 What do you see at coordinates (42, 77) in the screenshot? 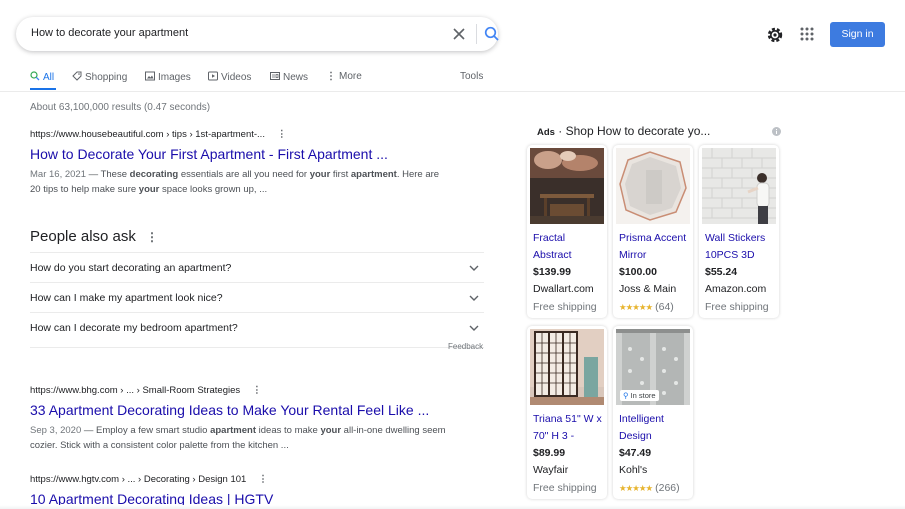
I see `tab-all: All` at bounding box center [42, 77].